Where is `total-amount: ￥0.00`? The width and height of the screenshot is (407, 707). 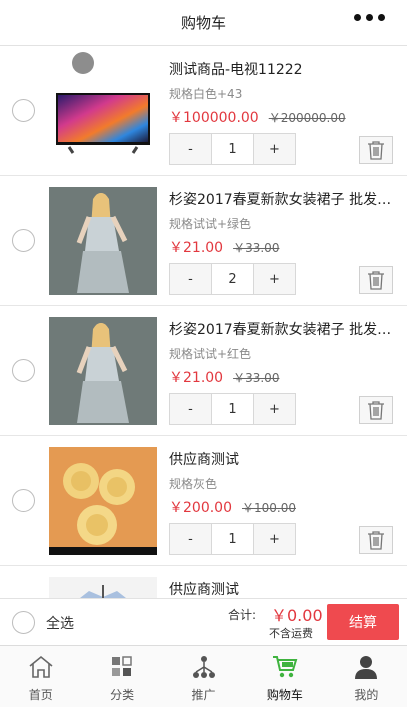
total-amount: ￥0.00 is located at coordinates (297, 615).